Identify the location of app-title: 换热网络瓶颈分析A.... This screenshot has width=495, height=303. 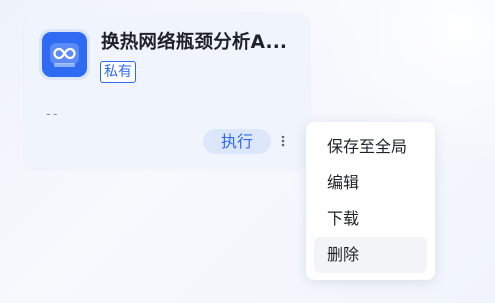
(194, 42).